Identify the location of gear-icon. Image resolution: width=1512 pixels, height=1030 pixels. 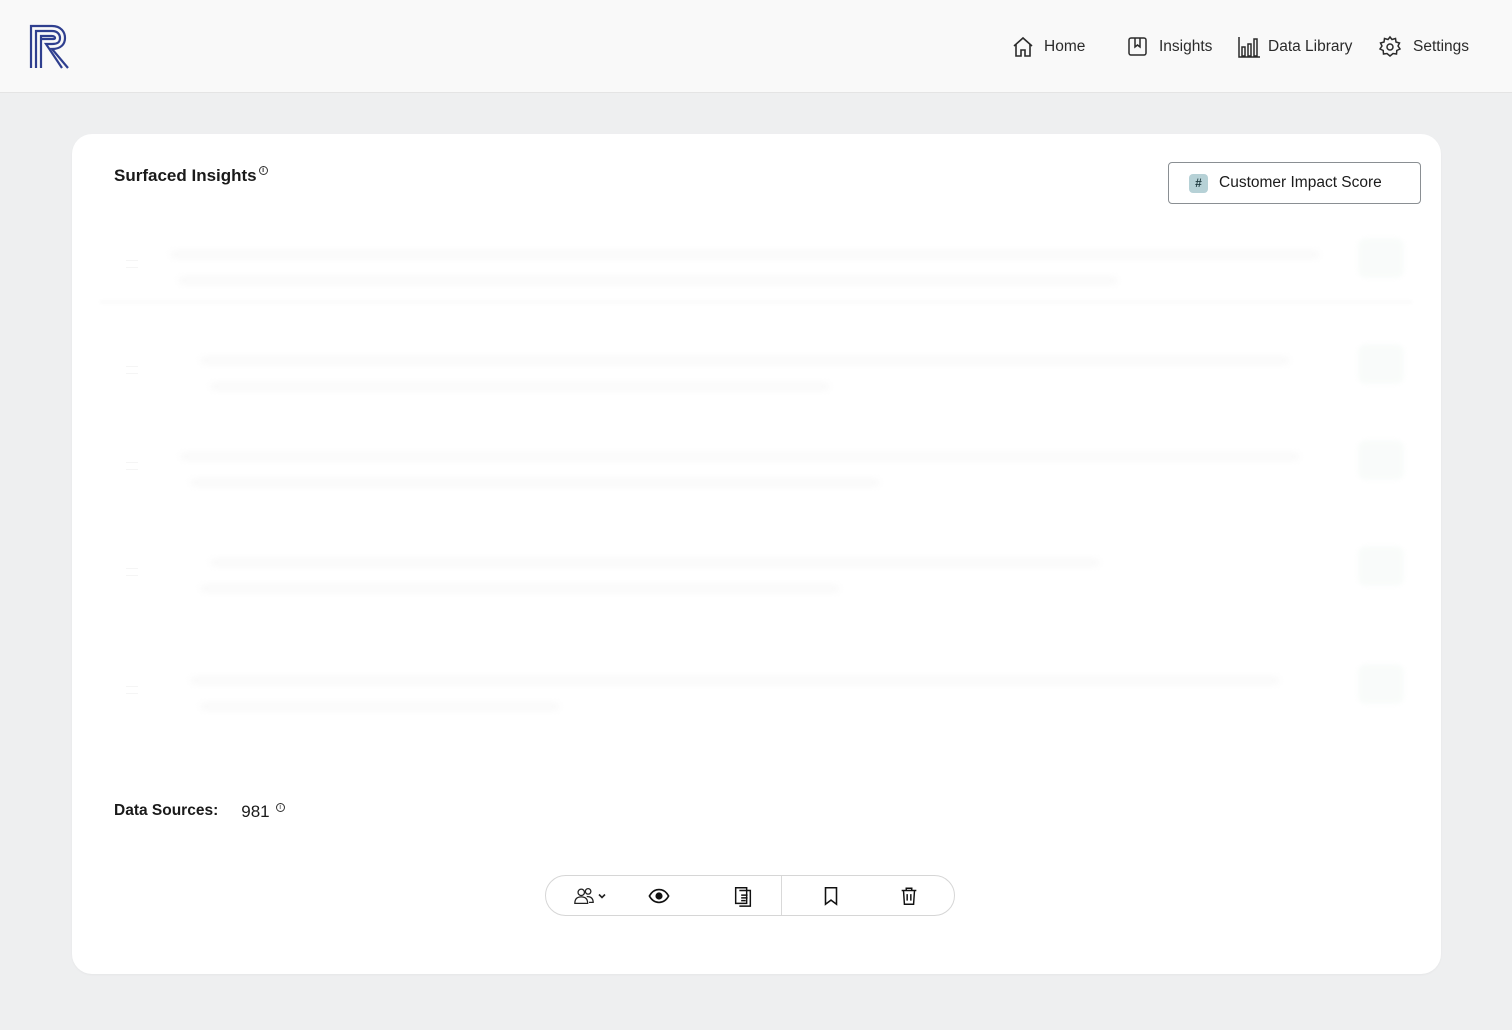
(1390, 46).